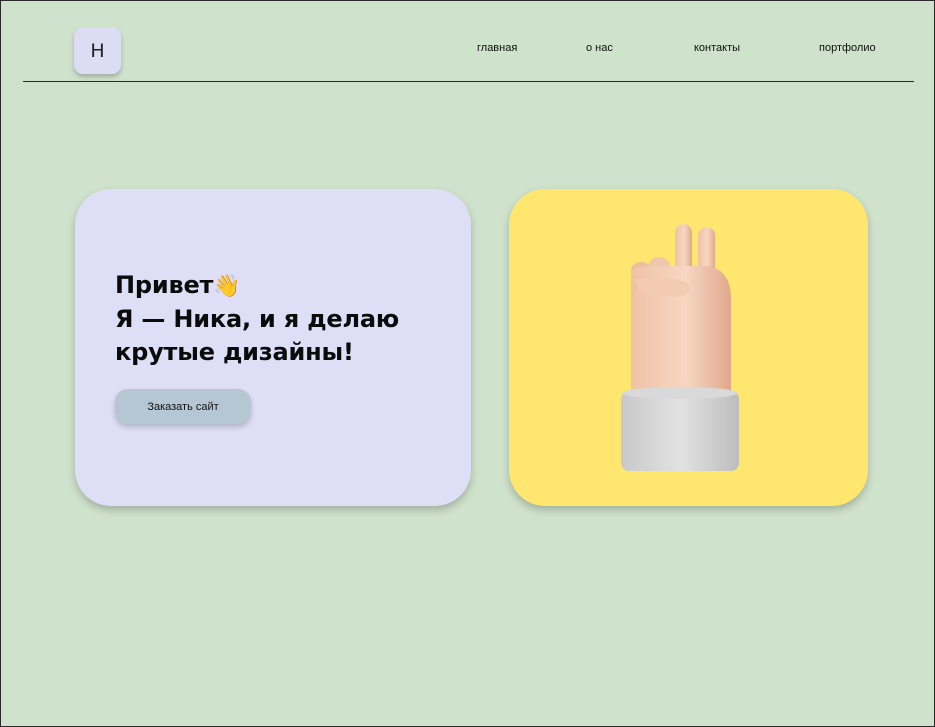  I want to click on logo: Н, so click(97, 50).